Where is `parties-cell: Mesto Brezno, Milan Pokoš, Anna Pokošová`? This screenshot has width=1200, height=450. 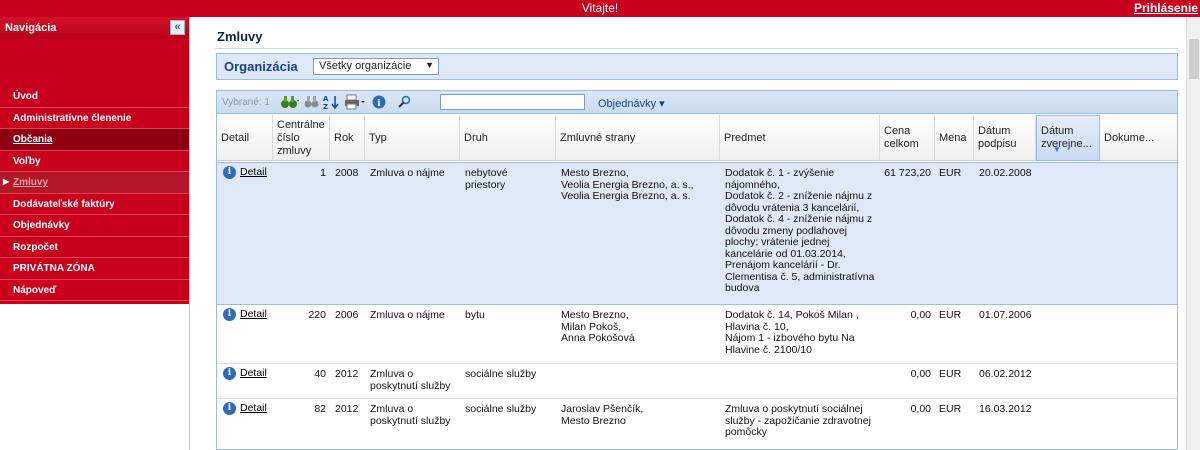
parties-cell: Mesto Brezno, Milan Pokoš, Anna Pokošová is located at coordinates (598, 326).